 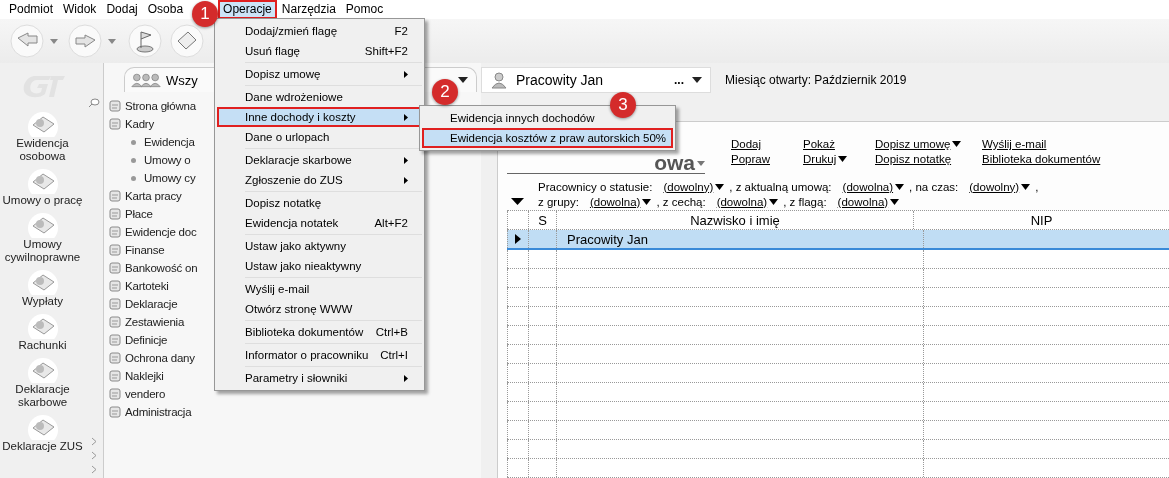 What do you see at coordinates (740, 239) in the screenshot?
I see `table-cell: Pracowity Jan` at bounding box center [740, 239].